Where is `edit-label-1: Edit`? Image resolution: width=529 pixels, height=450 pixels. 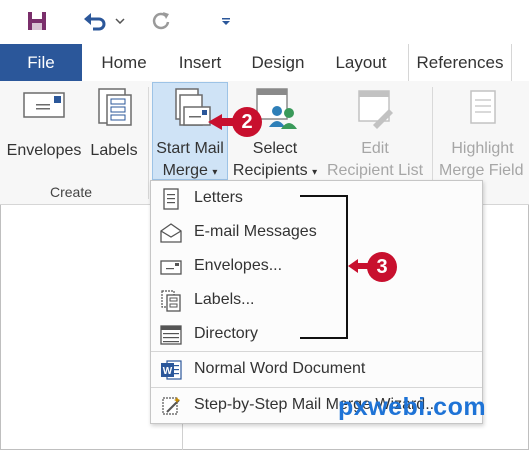 edit-label-1: Edit is located at coordinates (375, 148).